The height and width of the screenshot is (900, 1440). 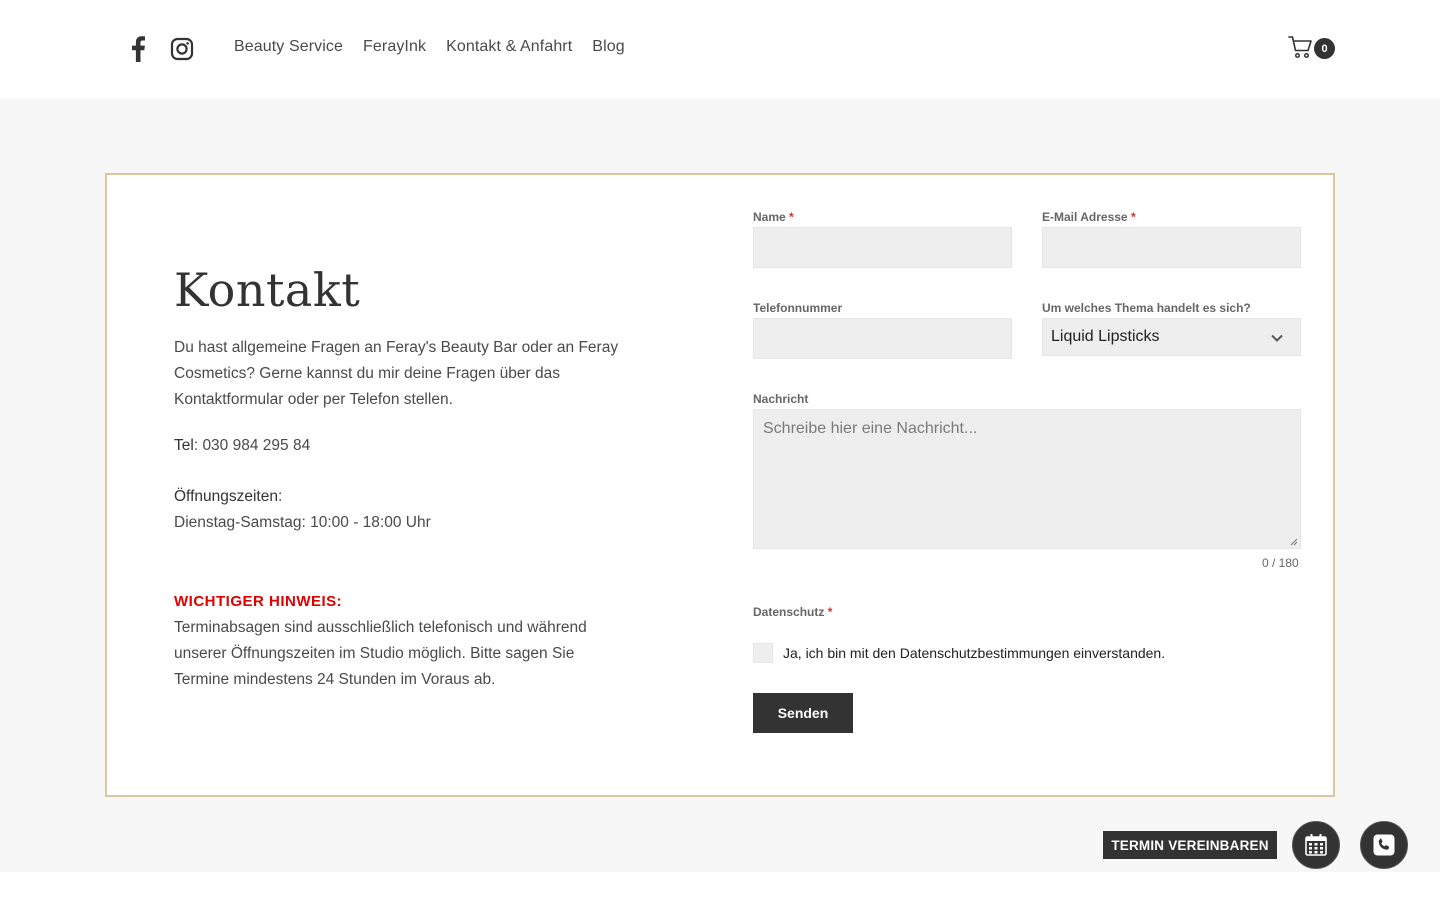 I want to click on submit-button: Senden, so click(x=803, y=713).